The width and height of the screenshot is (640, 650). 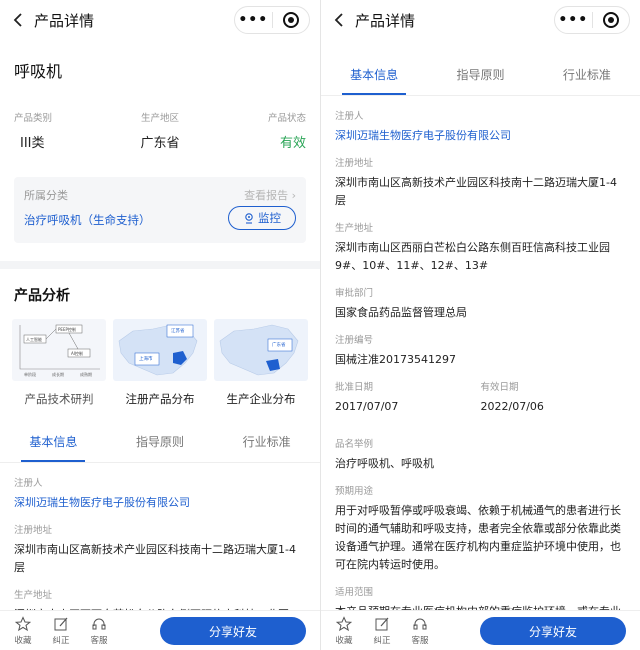 What do you see at coordinates (249, 218) in the screenshot?
I see `monitor-icon` at bounding box center [249, 218].